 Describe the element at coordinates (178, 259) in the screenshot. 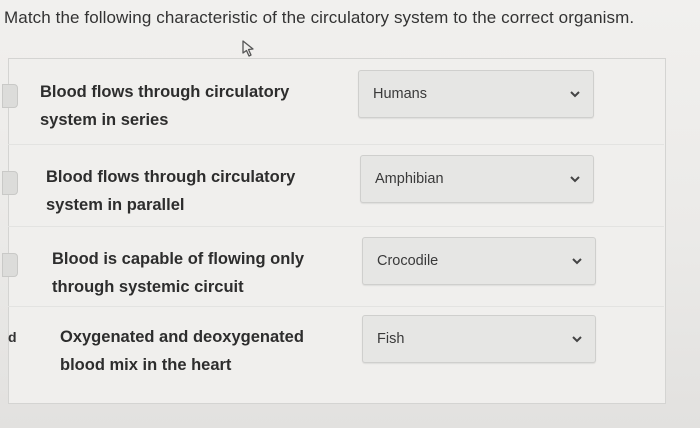

I see `characteristic-line: Blood is capable of flowing only` at that location.